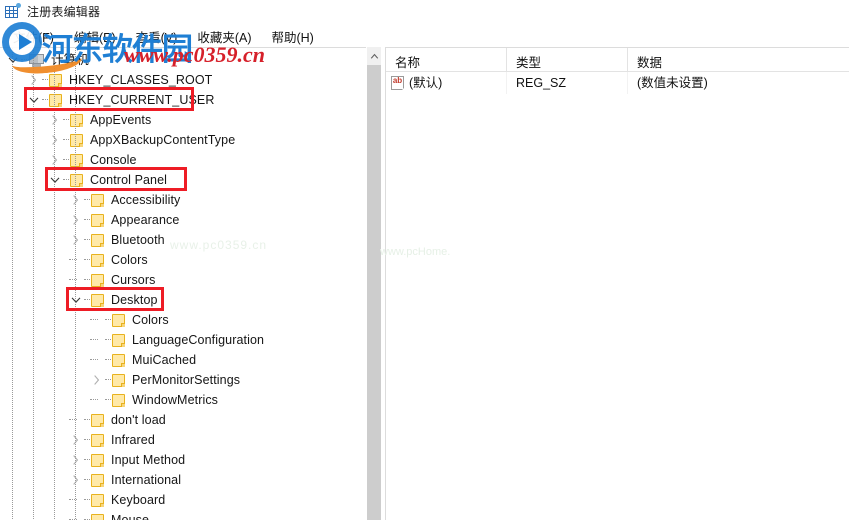 This screenshot has width=849, height=520. I want to click on scrollbar-thumb, so click(374, 292).